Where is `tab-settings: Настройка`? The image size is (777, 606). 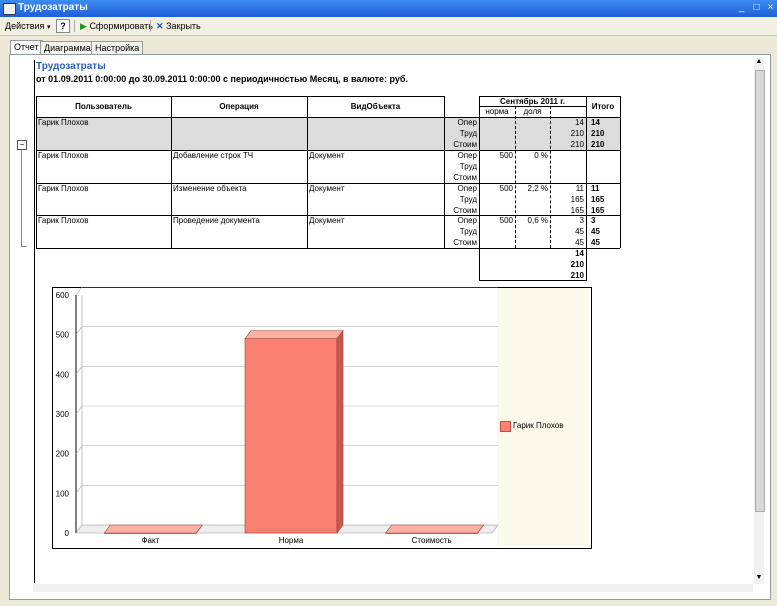
tab-settings: Настройка is located at coordinates (117, 47).